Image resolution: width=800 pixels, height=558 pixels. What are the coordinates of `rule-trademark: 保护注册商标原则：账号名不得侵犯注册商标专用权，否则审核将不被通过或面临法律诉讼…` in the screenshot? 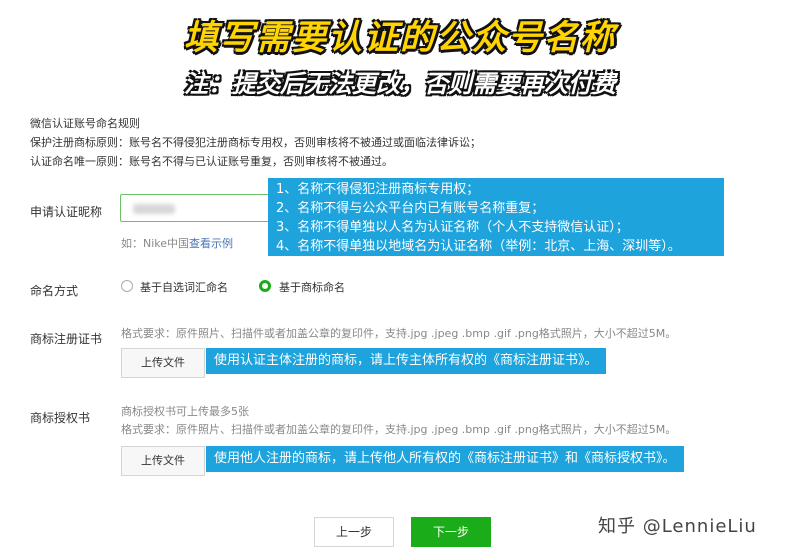 It's located at (255, 142).